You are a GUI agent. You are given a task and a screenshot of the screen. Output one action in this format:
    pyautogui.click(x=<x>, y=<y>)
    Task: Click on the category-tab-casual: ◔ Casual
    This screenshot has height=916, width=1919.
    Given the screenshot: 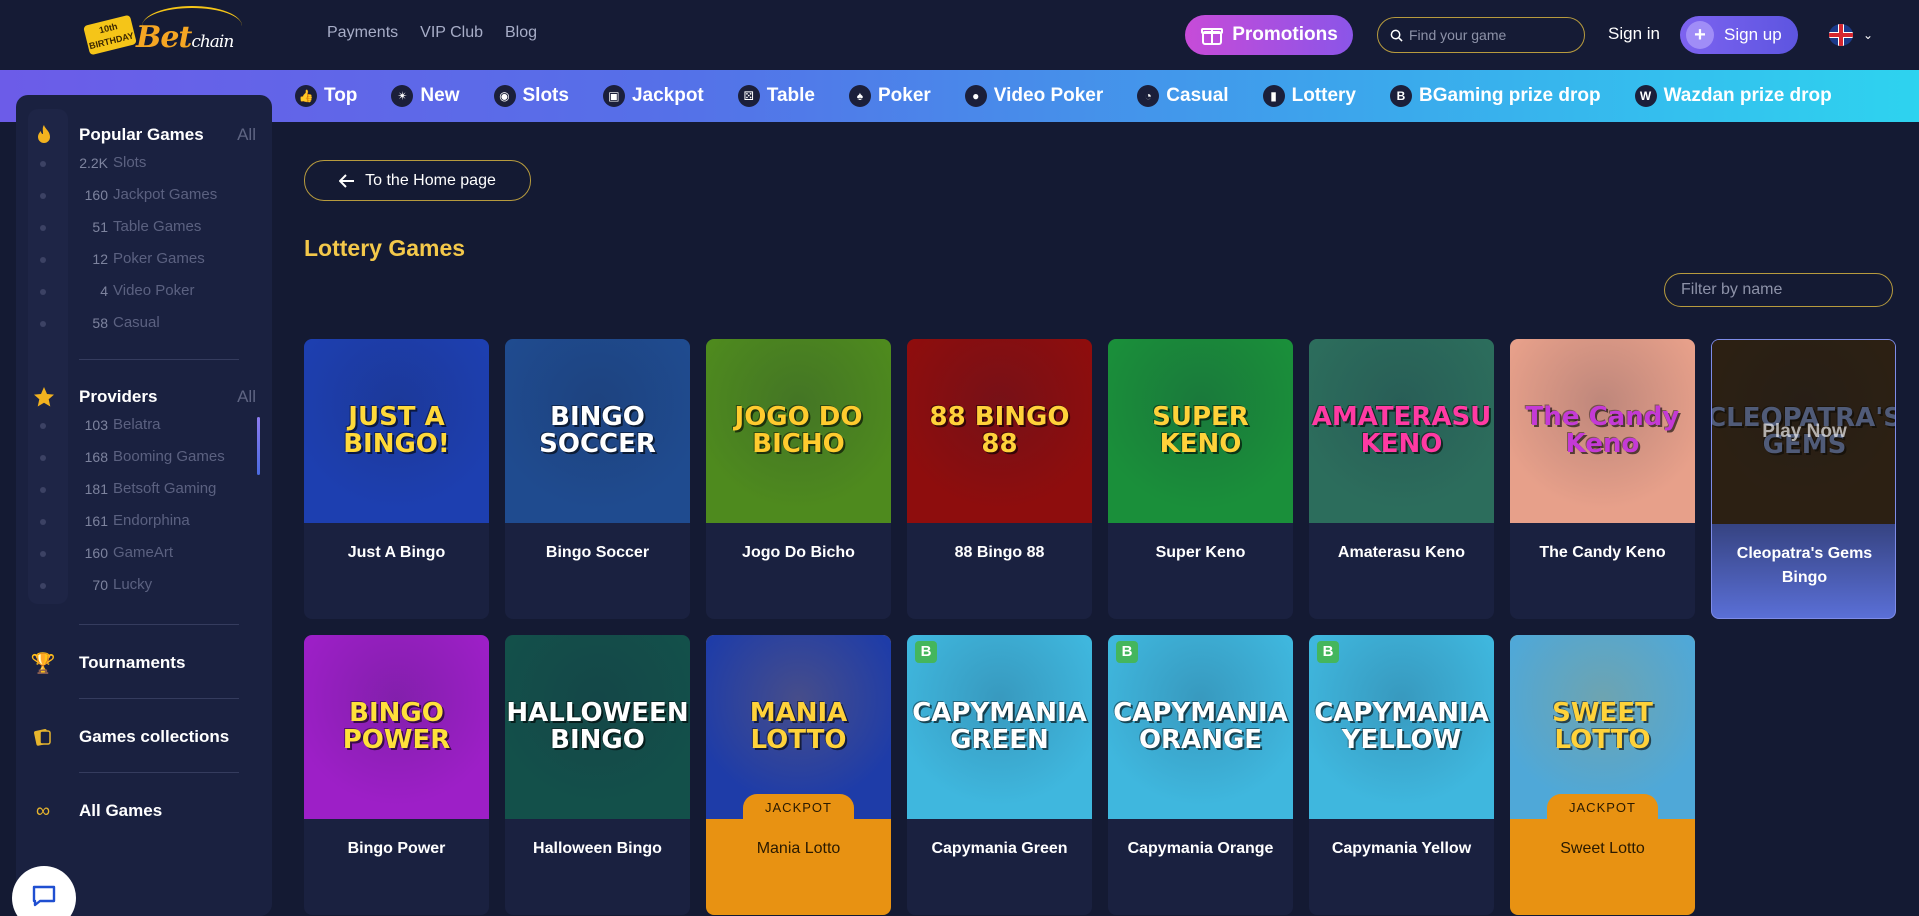 What is the action you would take?
    pyautogui.click(x=1183, y=96)
    